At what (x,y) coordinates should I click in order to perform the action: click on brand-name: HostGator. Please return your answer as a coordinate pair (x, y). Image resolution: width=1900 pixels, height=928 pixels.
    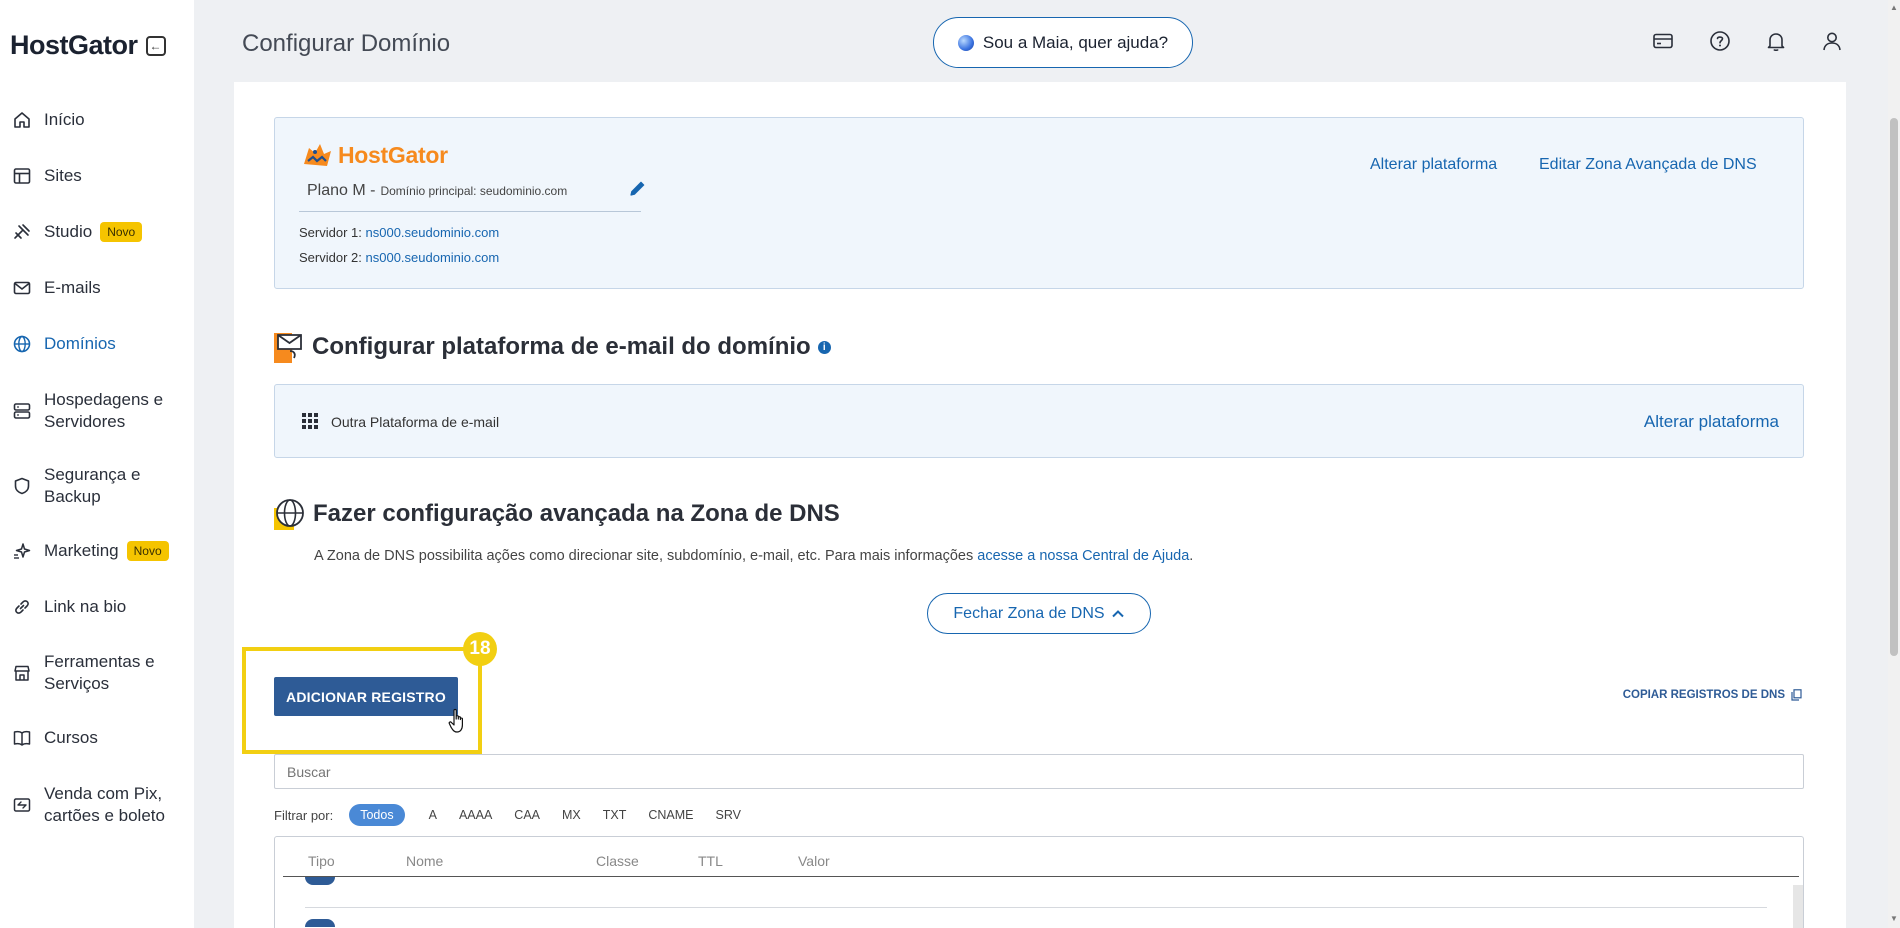
    Looking at the image, I should click on (393, 154).